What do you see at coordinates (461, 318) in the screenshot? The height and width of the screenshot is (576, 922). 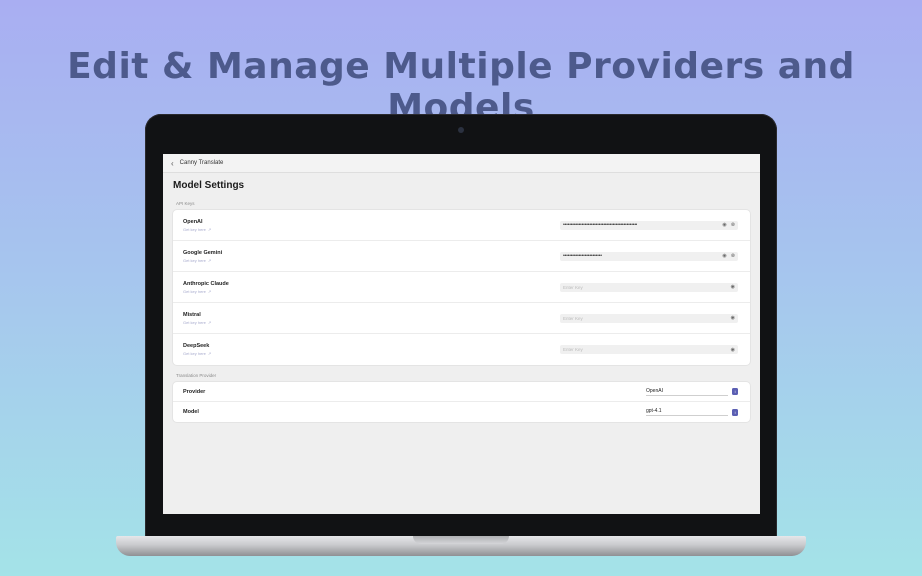 I see `api-key-row-mistral: Mistral Get key here ↗ Enter Key ◉` at bounding box center [461, 318].